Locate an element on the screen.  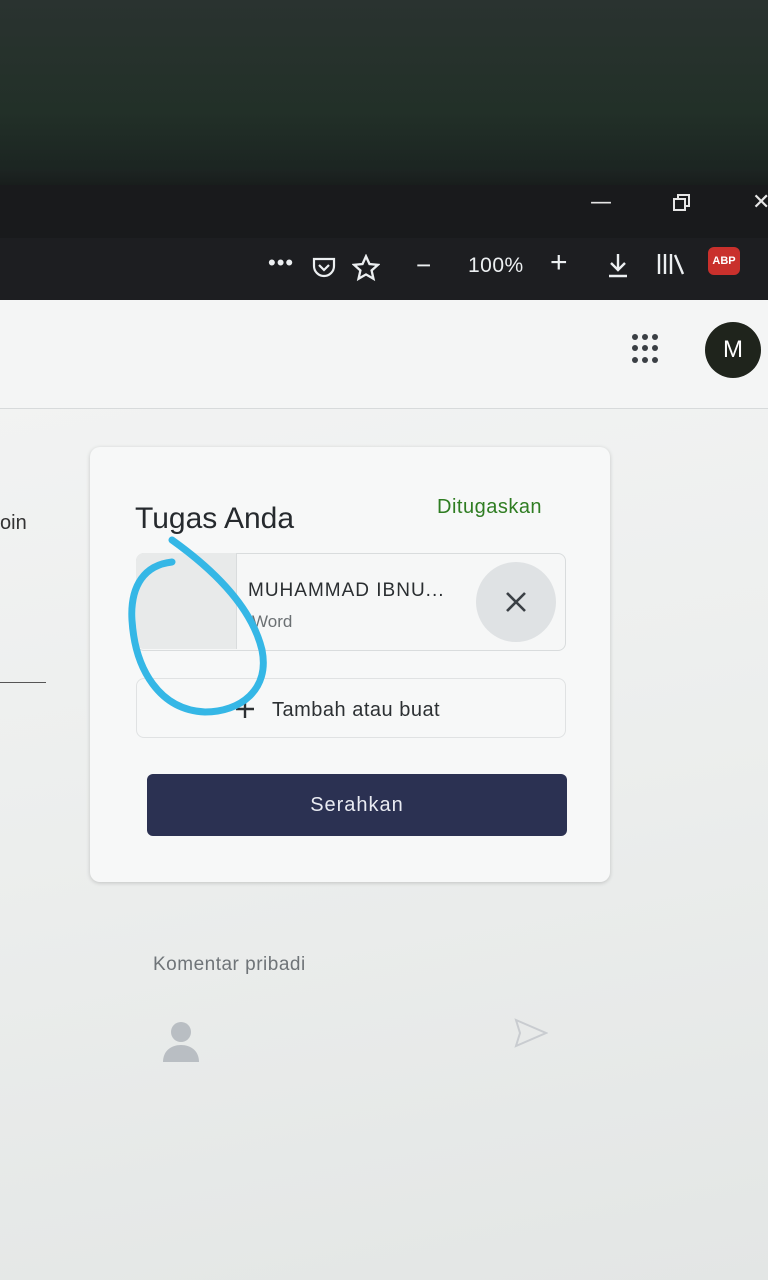
monitor-bezel is located at coordinates (384, 92).